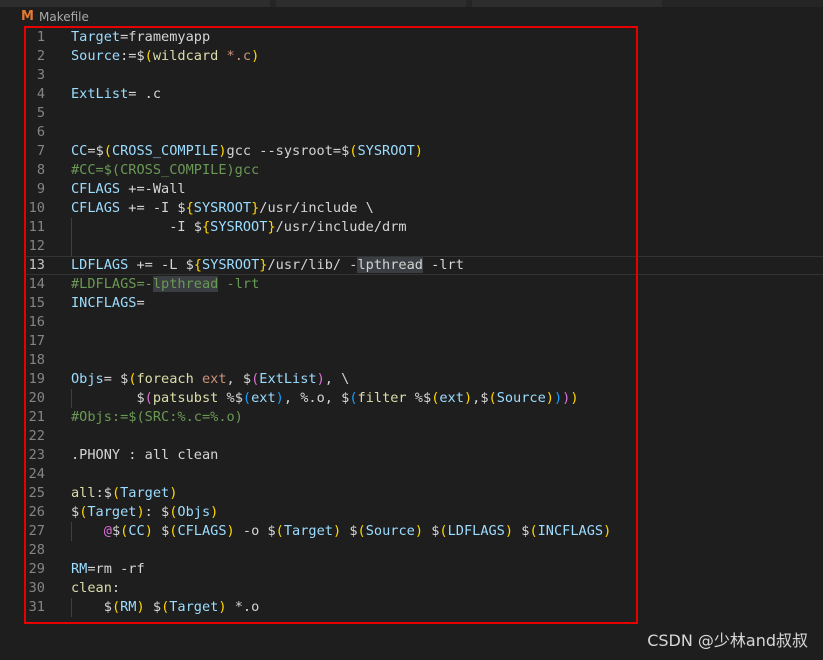 This screenshot has height=660, width=823. Describe the element at coordinates (411, 17) in the screenshot. I see `breadcrumb: M Makefile` at that location.